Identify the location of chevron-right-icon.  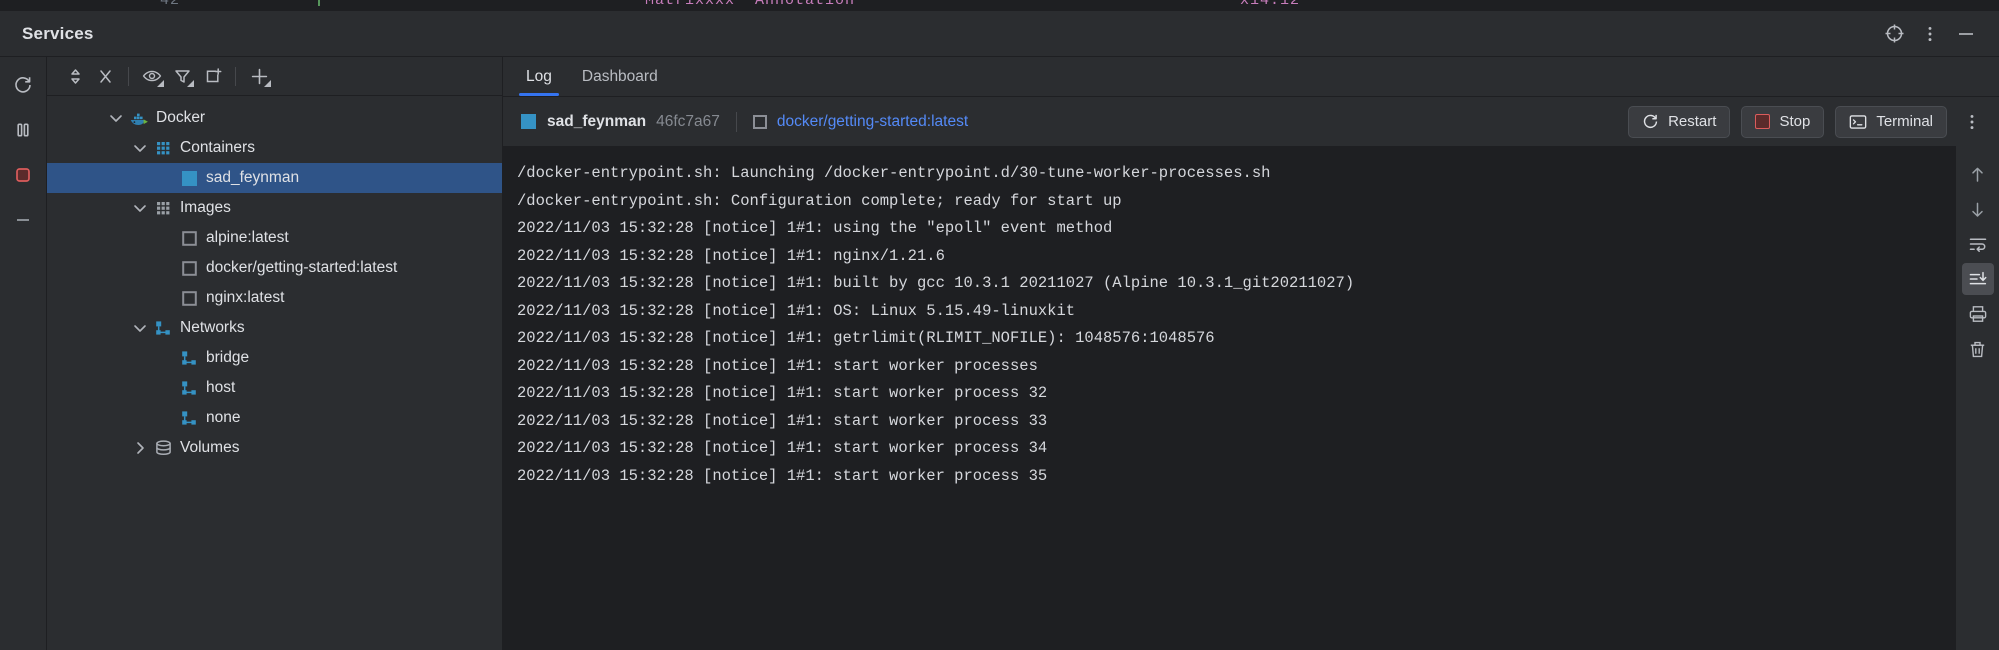
(140, 448).